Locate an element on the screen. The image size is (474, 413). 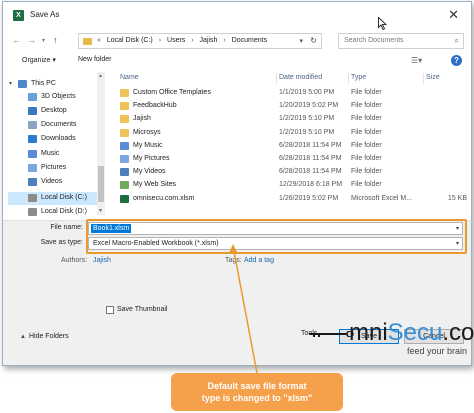
hide-folders-label: Hide Folders is located at coordinates (48, 336).